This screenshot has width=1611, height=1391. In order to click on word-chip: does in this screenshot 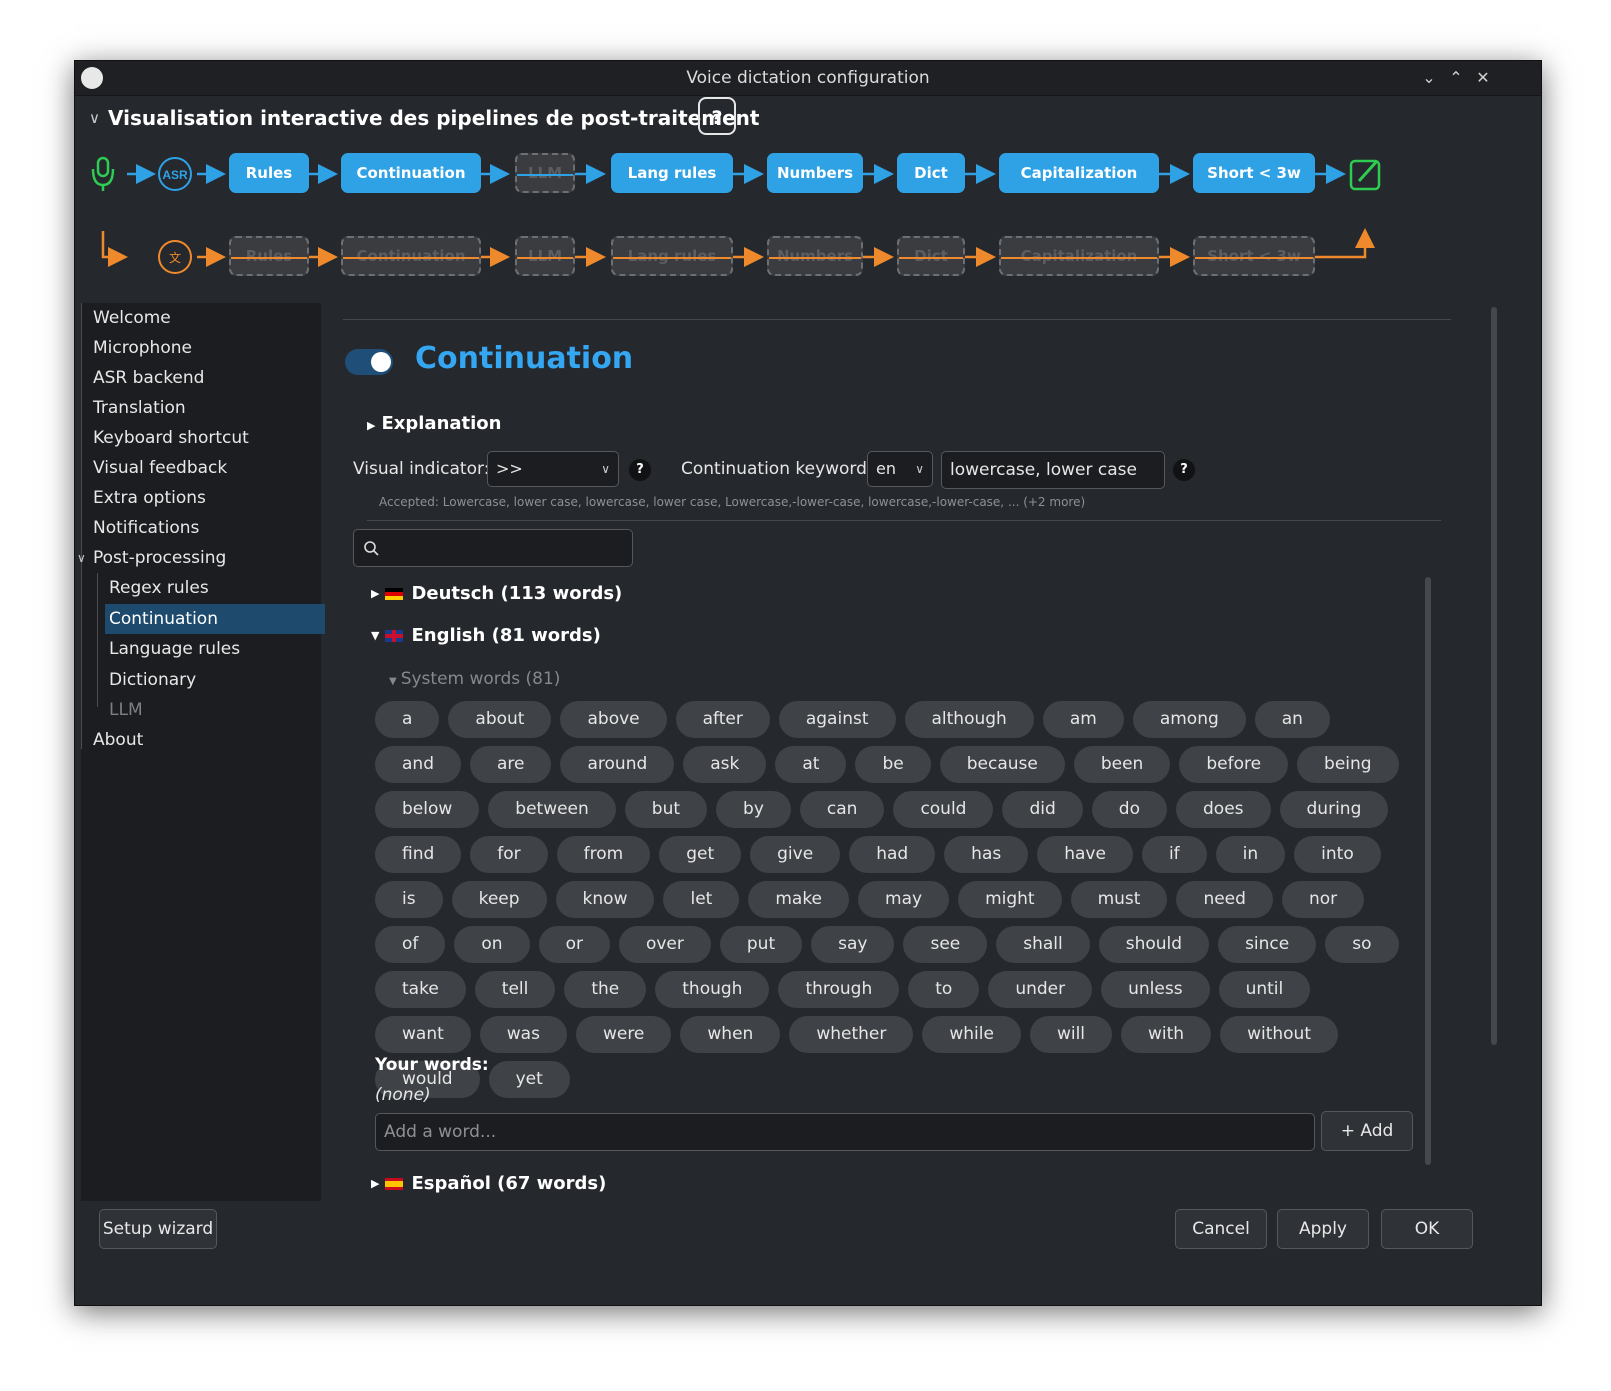, I will do `click(1223, 809)`.